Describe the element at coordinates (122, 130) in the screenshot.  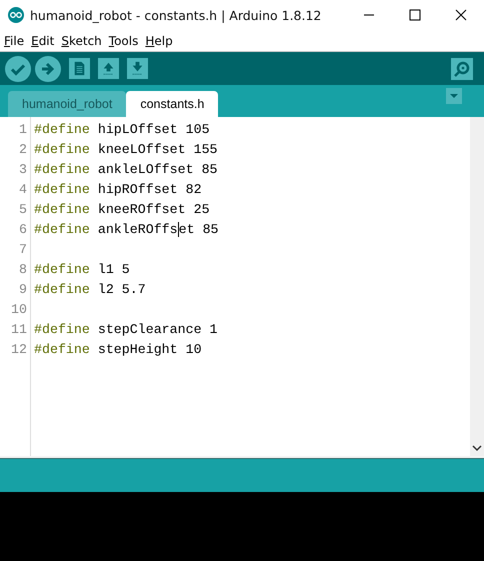
I see `code-line: #define hipLOffset 105` at that location.